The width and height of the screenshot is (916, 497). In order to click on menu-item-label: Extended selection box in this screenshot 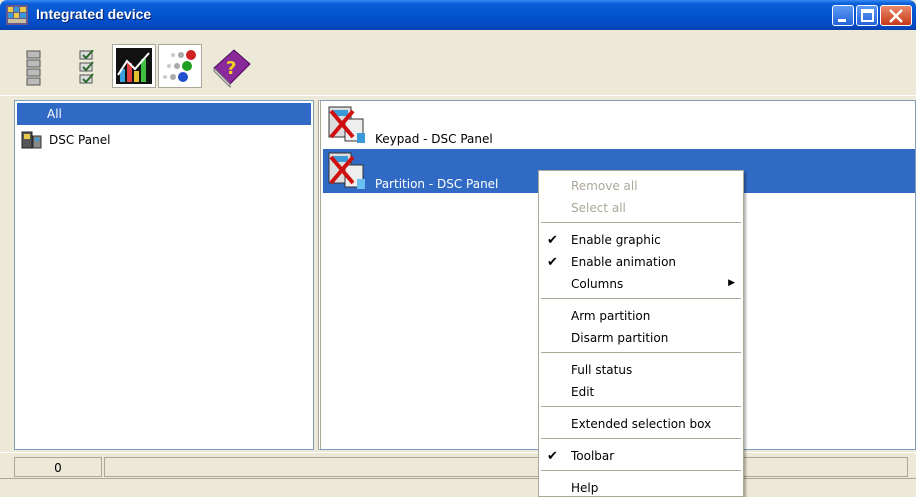, I will do `click(641, 424)`.